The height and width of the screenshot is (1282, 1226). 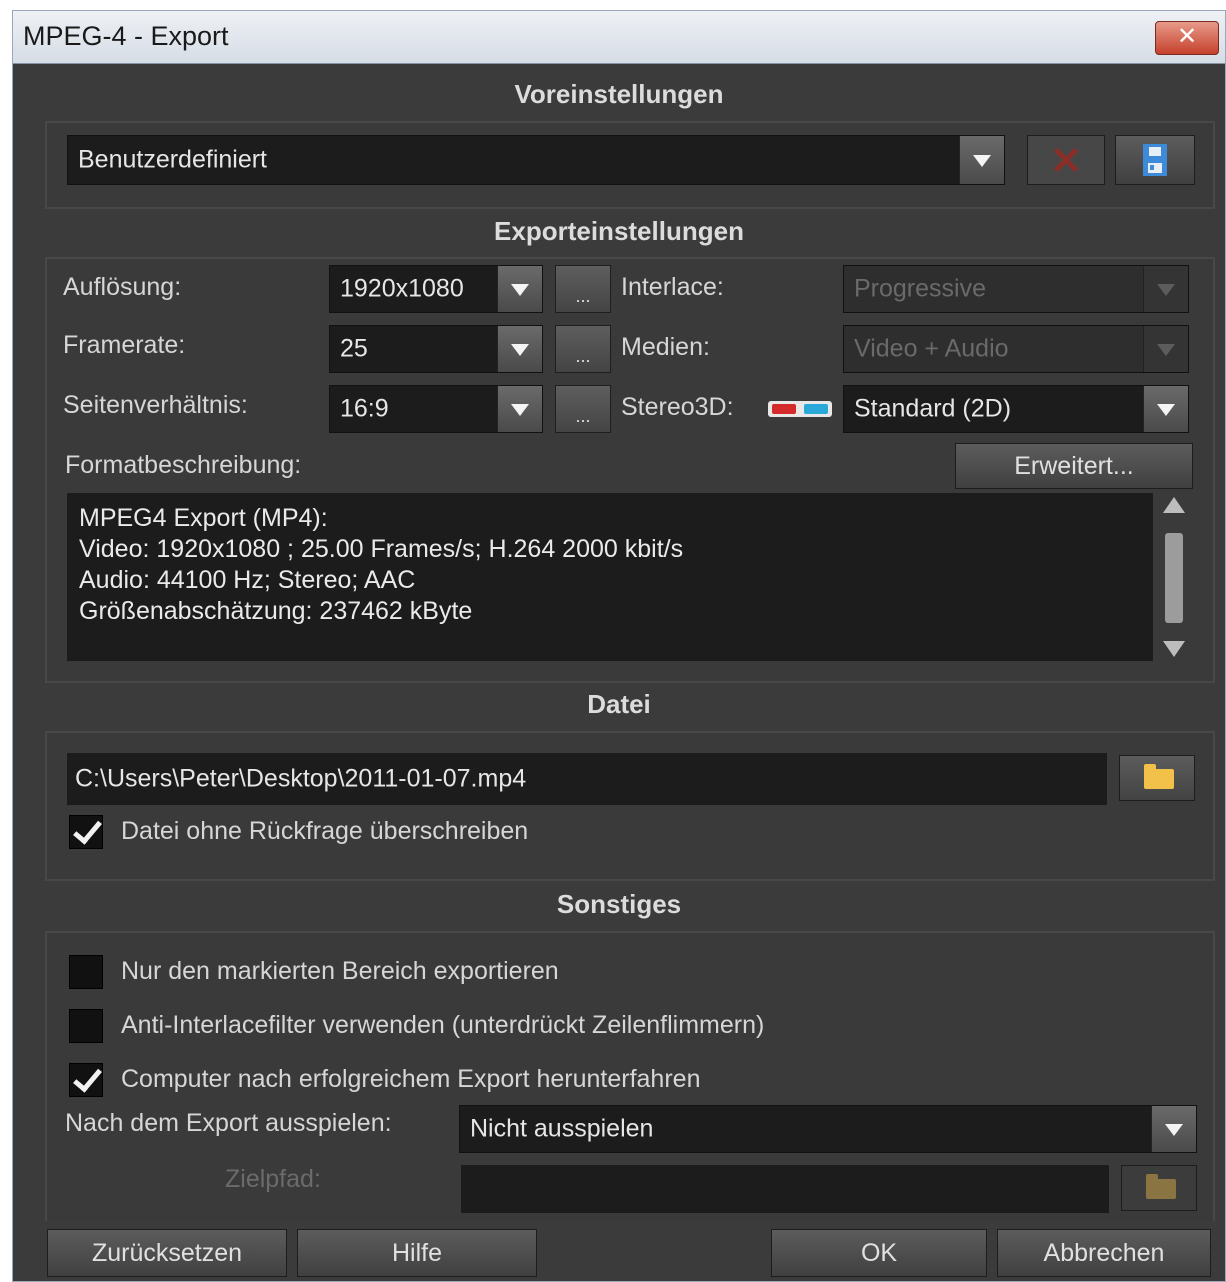 What do you see at coordinates (933, 408) in the screenshot?
I see `stereo3d-value: Standard (2D)` at bounding box center [933, 408].